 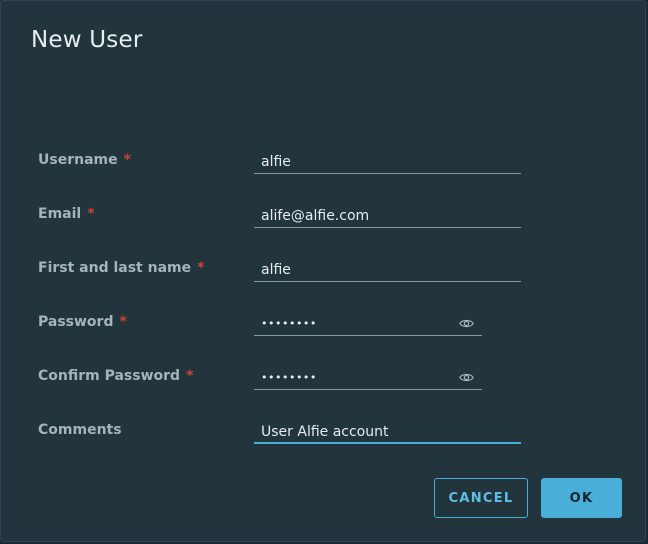 What do you see at coordinates (76, 322) in the screenshot?
I see `password-label-text: Password` at bounding box center [76, 322].